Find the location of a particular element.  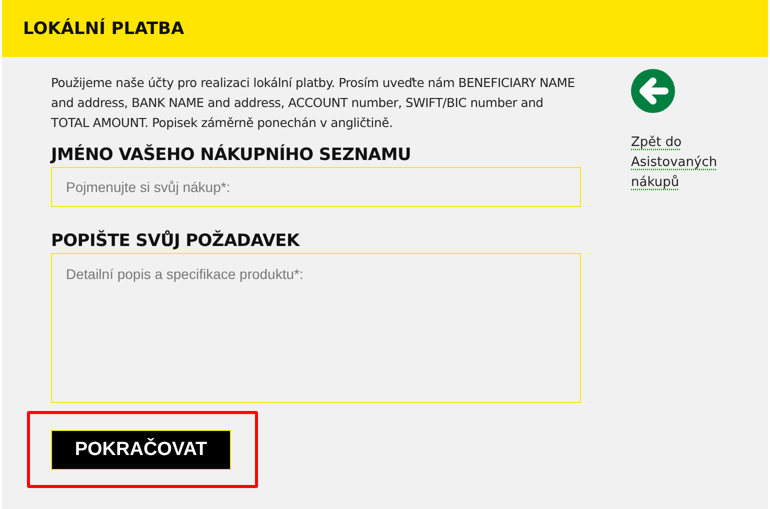

input-field: Pojmenujte si svůj nákup*: is located at coordinates (316, 187).